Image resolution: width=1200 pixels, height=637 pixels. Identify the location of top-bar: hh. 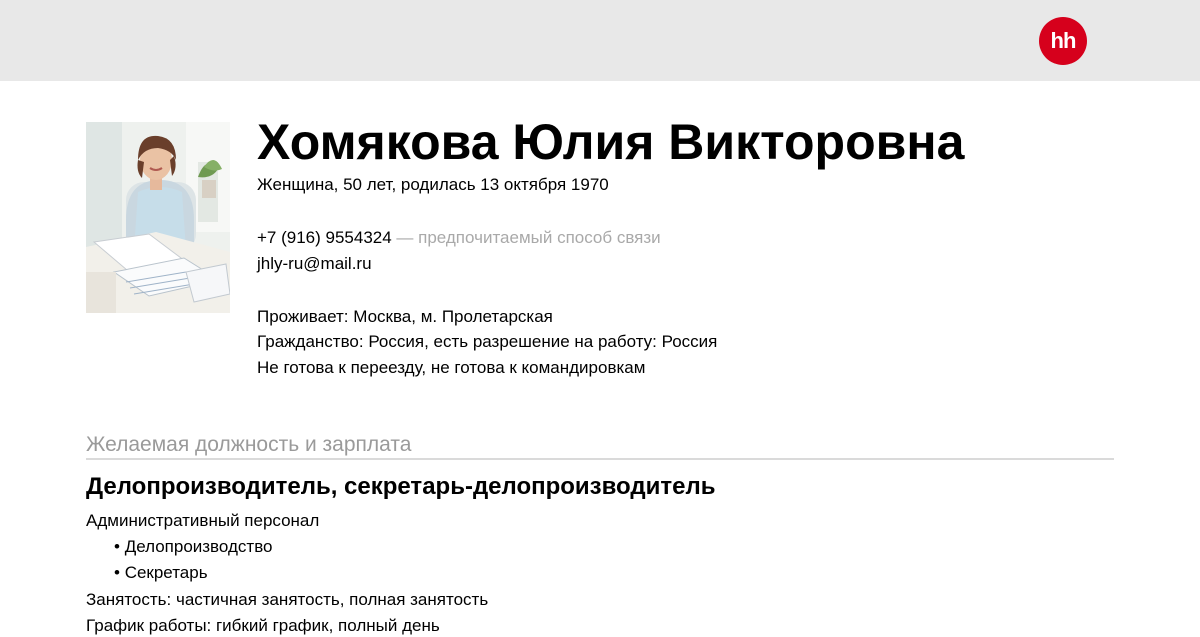
(600, 40).